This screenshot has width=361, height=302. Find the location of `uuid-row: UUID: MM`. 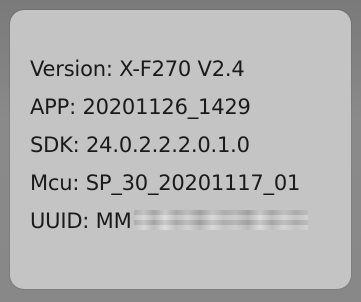

uuid-row: UUID: MM is located at coordinates (169, 221).